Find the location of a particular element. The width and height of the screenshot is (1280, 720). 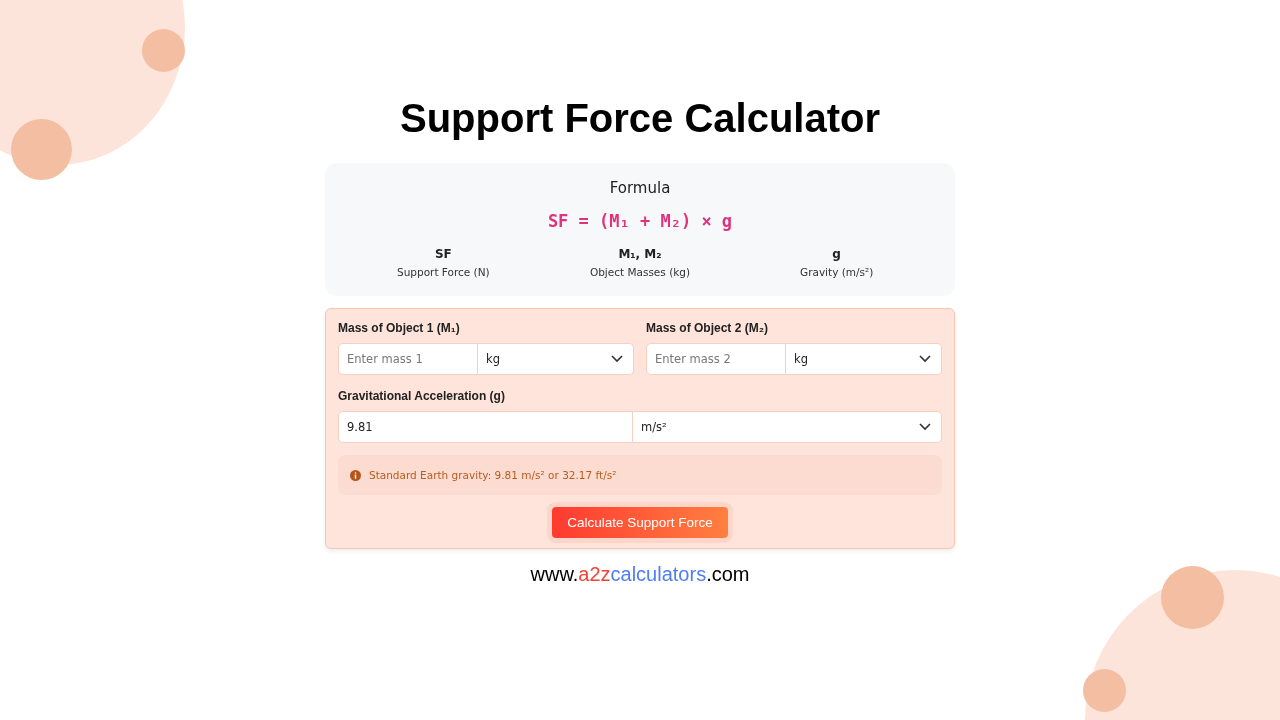

unit-select: m/s² is located at coordinates (787, 427).